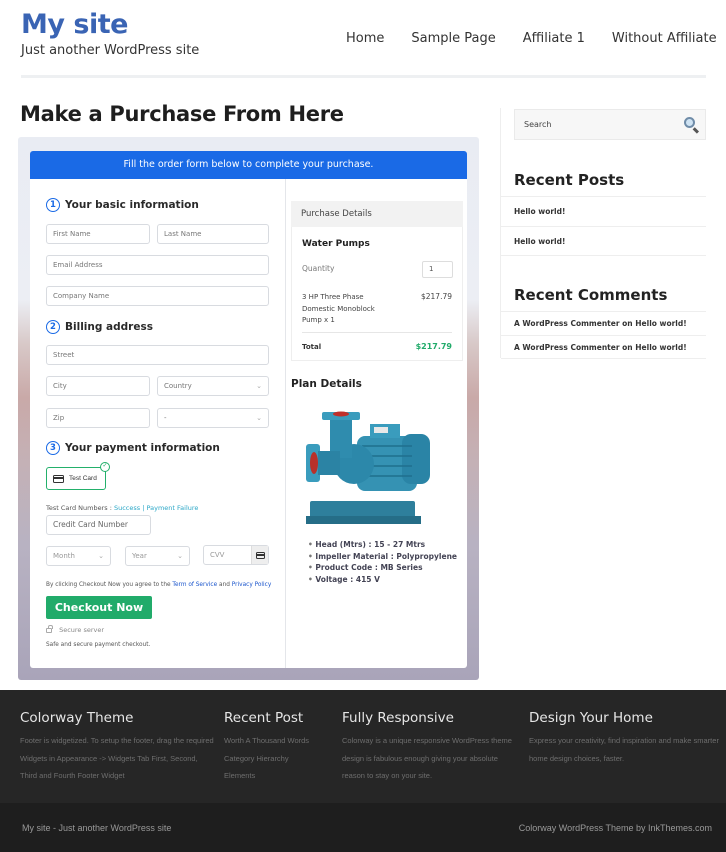 This screenshot has height=852, width=726. What do you see at coordinates (142, 448) in the screenshot?
I see `section-title: Your payment information` at bounding box center [142, 448].